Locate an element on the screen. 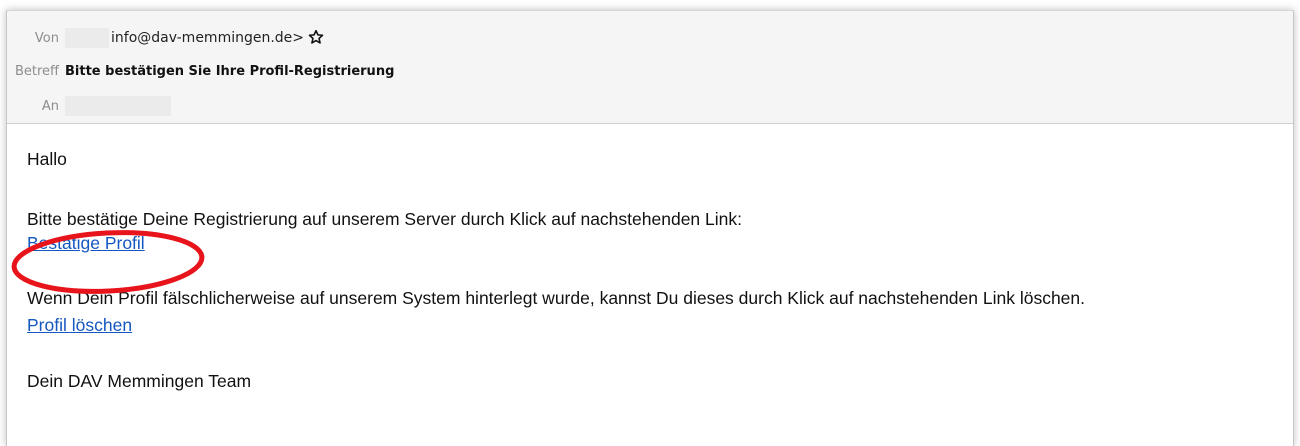  delete-profile-link: Profil löschen is located at coordinates (79, 325).